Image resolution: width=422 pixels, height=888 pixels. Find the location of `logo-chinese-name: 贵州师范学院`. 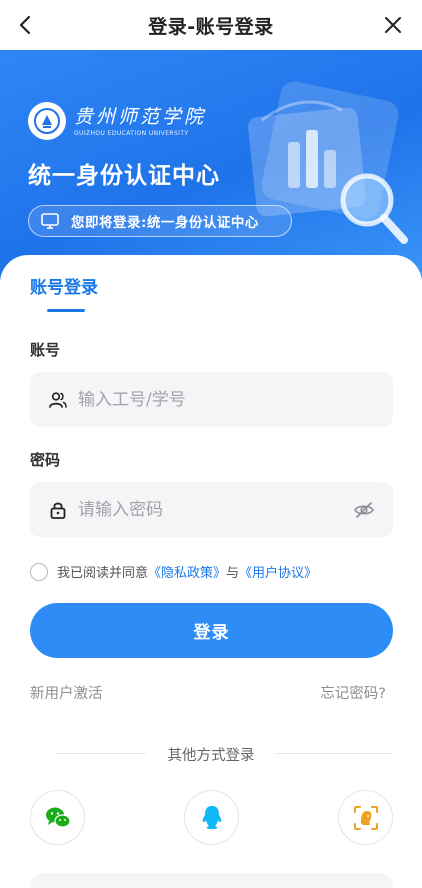

logo-chinese-name: 贵州师范学院 is located at coordinates (140, 116).